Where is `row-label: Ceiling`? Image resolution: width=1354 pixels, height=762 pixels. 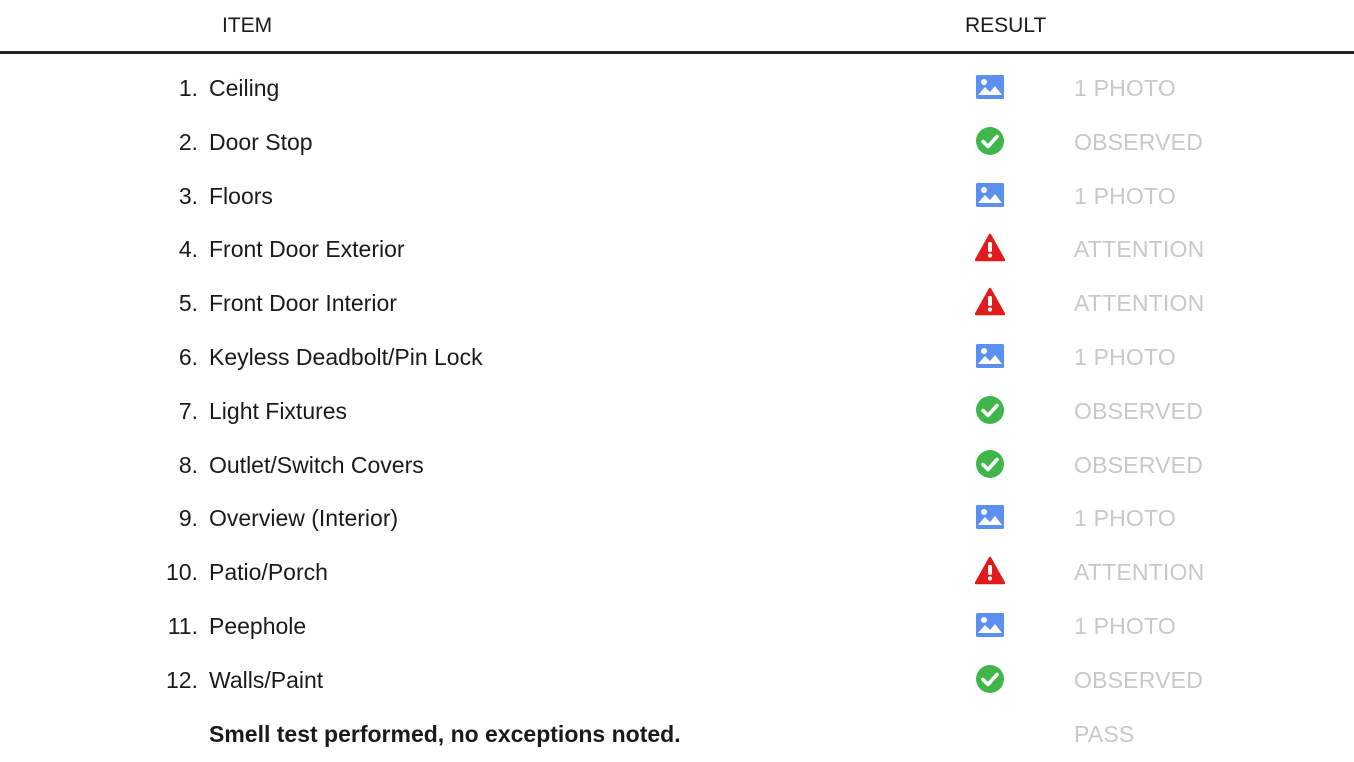
row-label: Ceiling is located at coordinates (244, 88).